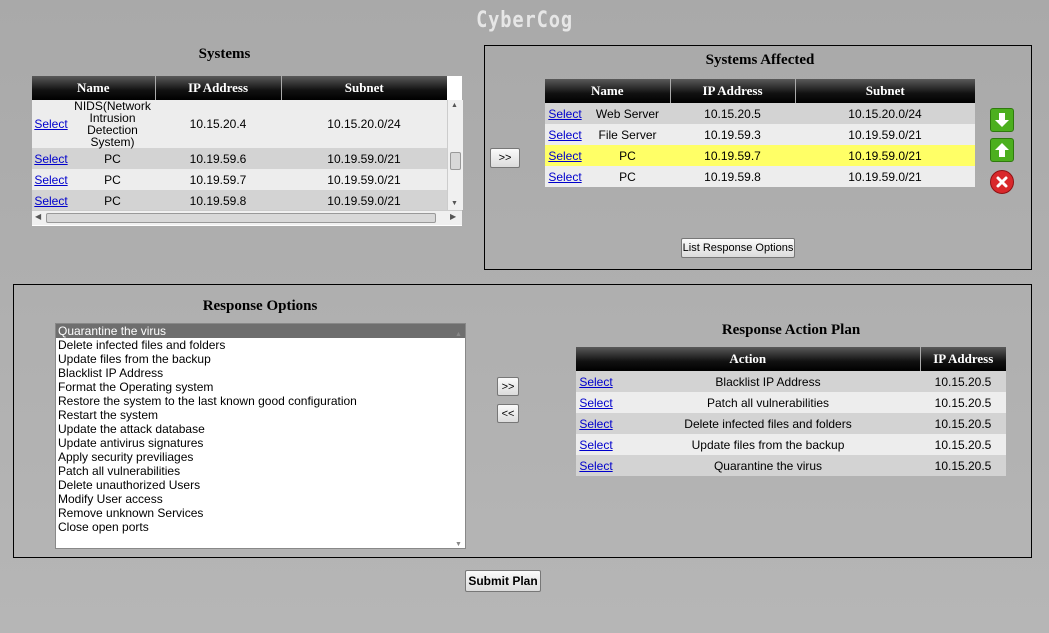 The image size is (1049, 633). I want to click on systems-heading: Systems, so click(224, 54).